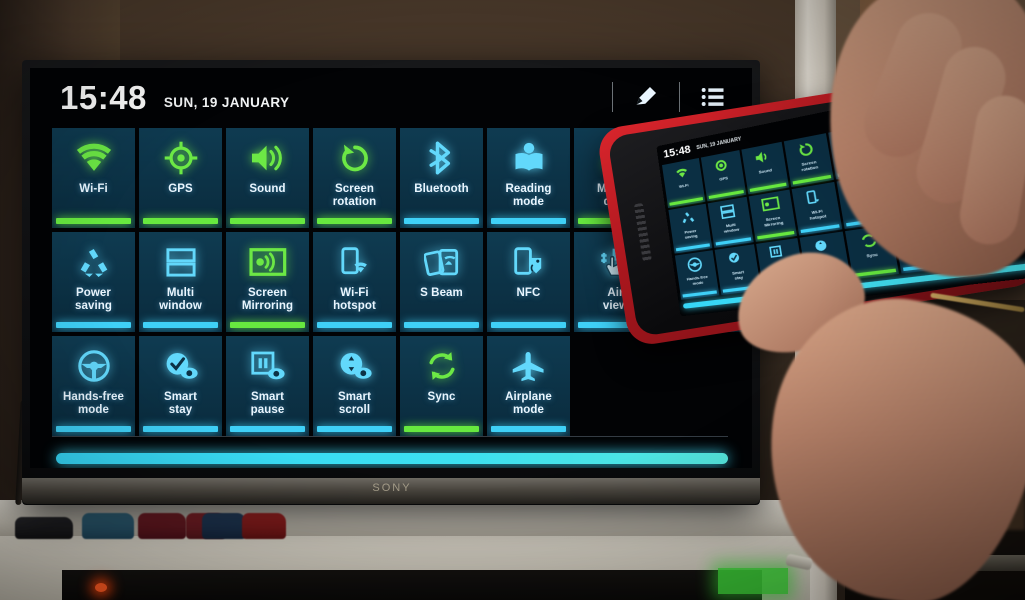  I want to click on quick-tile-label: Screen rotation, so click(354, 195).